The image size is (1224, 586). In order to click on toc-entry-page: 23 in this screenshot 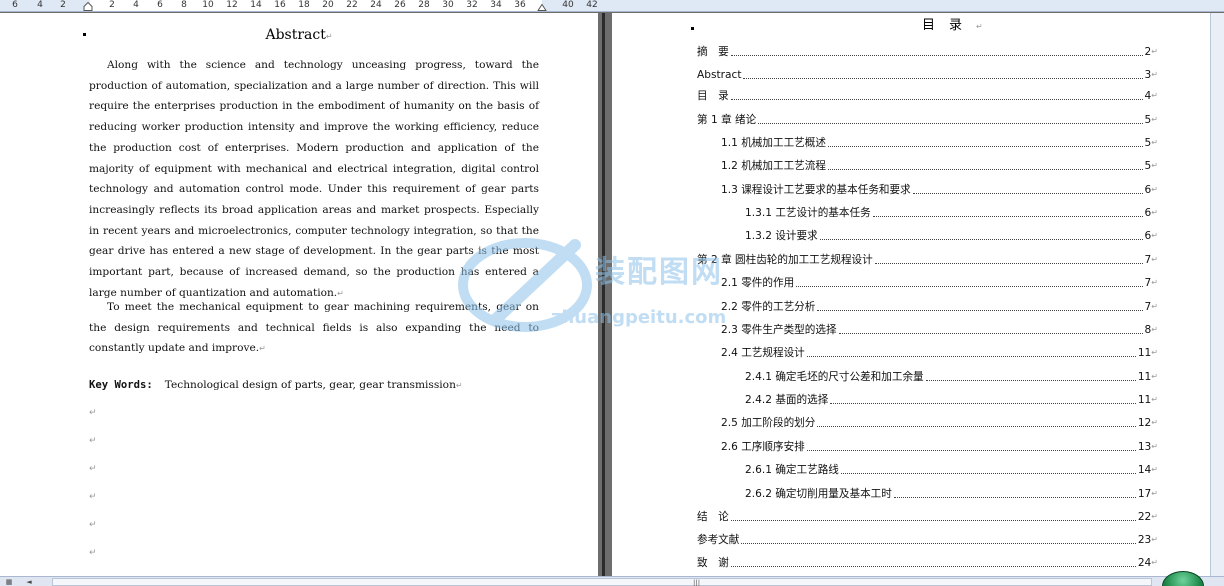, I will do `click(1144, 540)`.